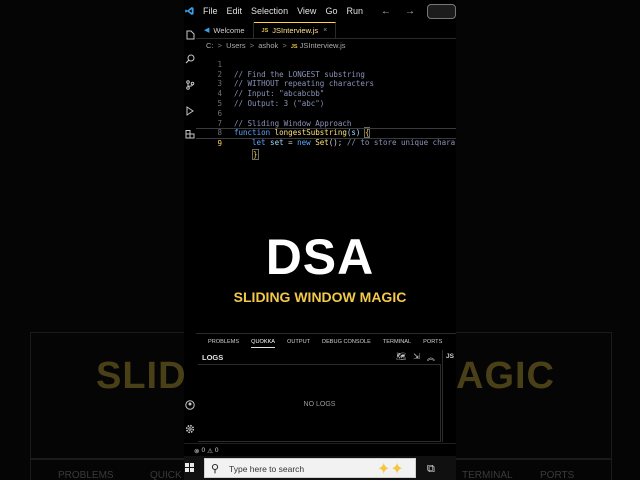  I want to click on breadcrumb-file: JSInterview.js, so click(323, 45).